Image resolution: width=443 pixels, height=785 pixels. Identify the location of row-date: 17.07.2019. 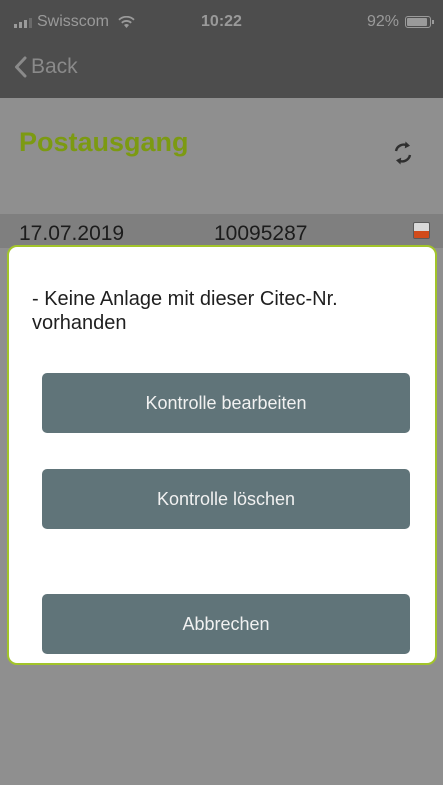
(72, 233).